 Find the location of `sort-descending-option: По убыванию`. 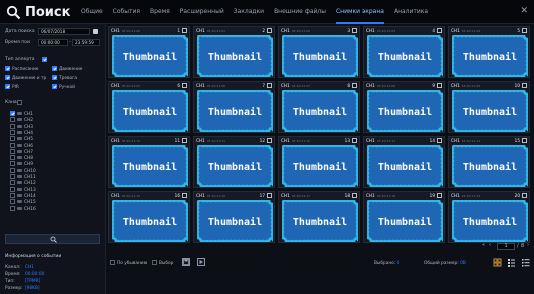

sort-descending-option: По убыванию is located at coordinates (128, 263).